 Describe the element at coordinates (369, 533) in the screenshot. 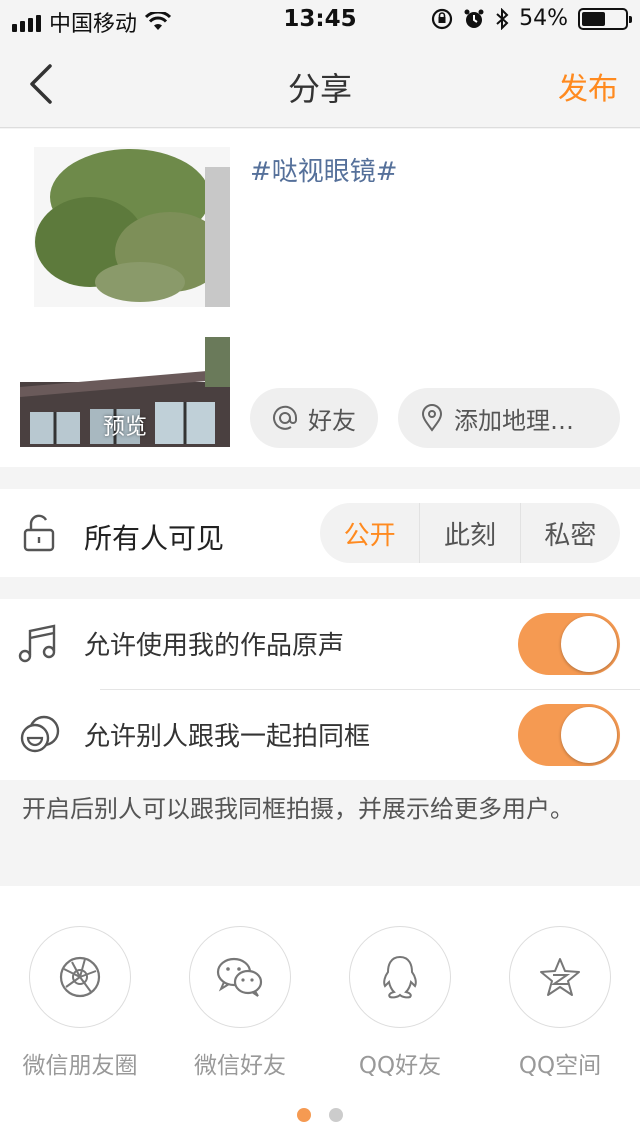

I see `visibility-option-public: 公开` at that location.